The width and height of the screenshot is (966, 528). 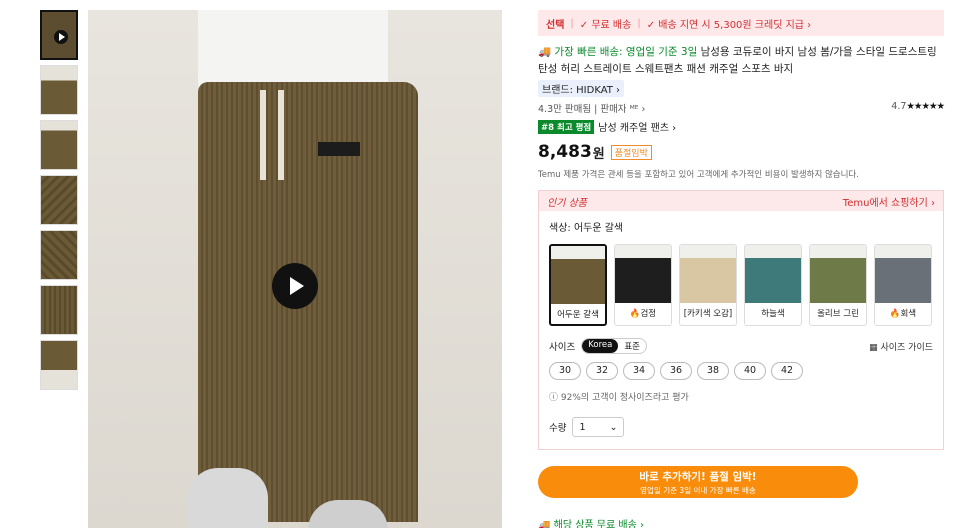 What do you see at coordinates (565, 152) in the screenshot?
I see `price: 8,483` at bounding box center [565, 152].